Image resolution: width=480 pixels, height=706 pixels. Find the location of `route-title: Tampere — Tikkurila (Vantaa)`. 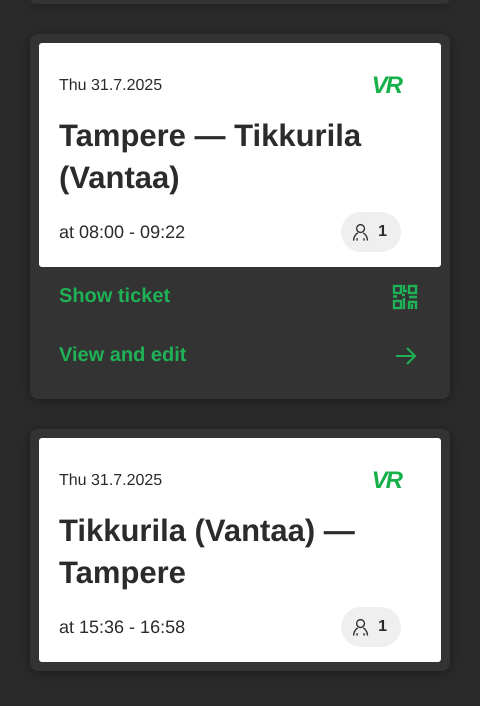

route-title: Tampere — Tikkurila (Vantaa) is located at coordinates (210, 157).